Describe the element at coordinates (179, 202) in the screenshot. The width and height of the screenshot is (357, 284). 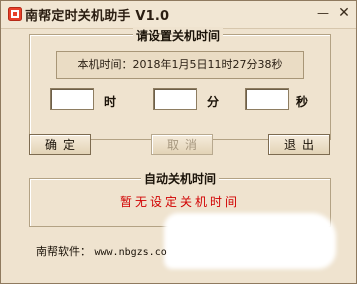
I see `shutdown-status-text: 暂无设定关机时间` at that location.